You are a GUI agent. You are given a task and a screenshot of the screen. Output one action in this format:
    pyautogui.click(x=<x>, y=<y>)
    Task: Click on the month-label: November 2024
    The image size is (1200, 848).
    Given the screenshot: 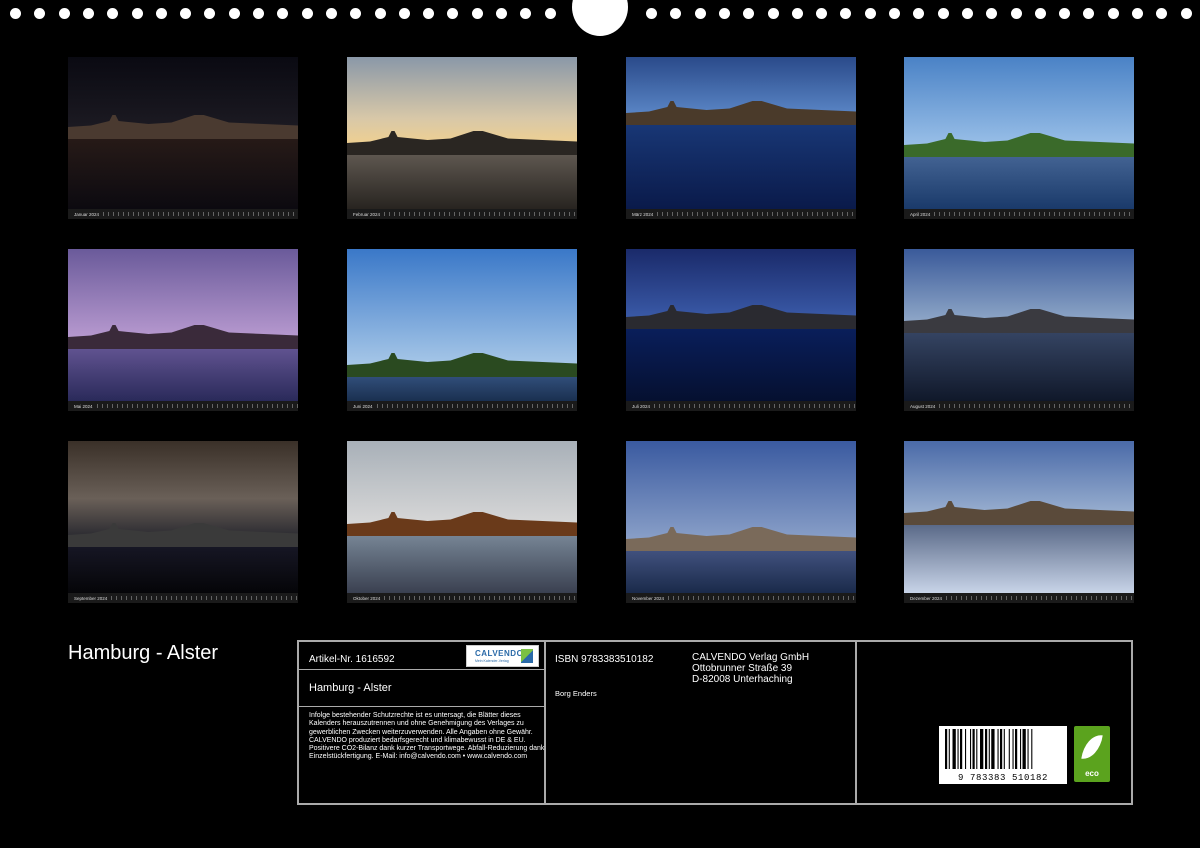 What is the action you would take?
    pyautogui.click(x=648, y=598)
    